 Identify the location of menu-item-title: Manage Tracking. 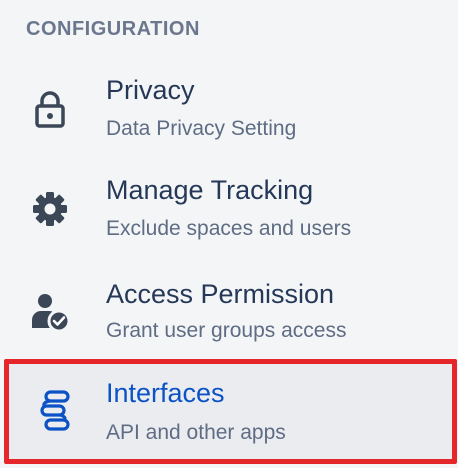
(210, 190).